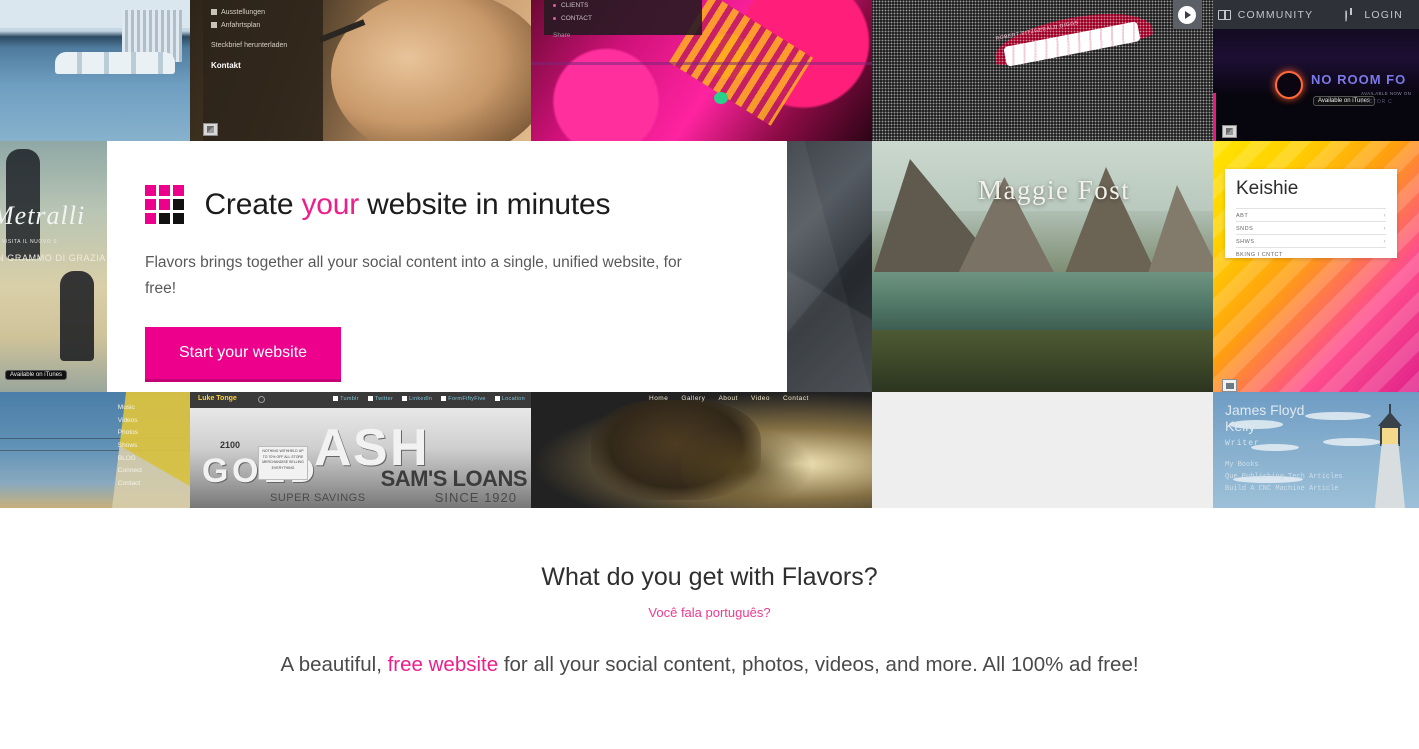 This screenshot has height=749, width=1419. I want to click on tile-lips-site: ROBERT FITZGERALD DIGGS, so click(1042, 70).